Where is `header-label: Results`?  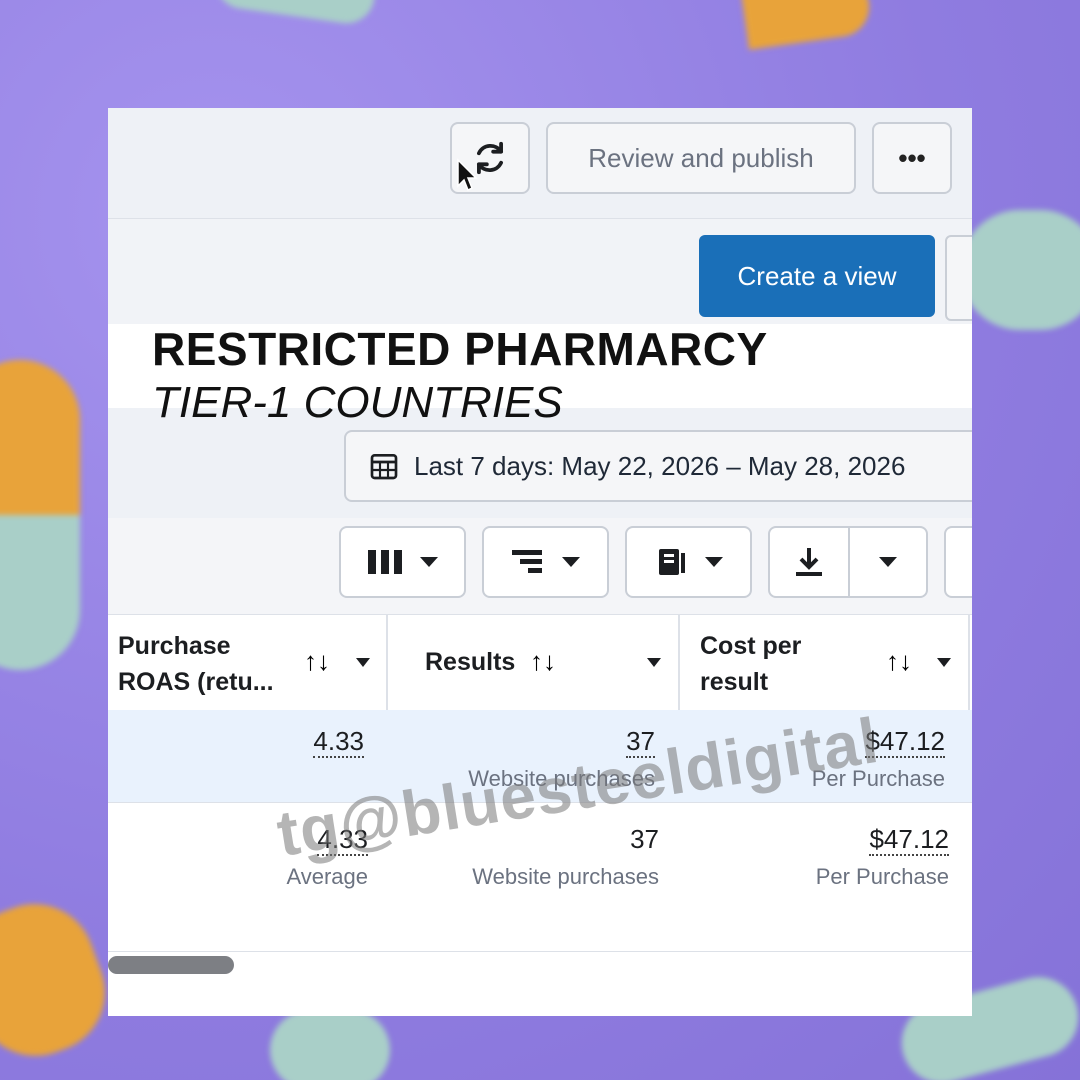 header-label: Results is located at coordinates (470, 662).